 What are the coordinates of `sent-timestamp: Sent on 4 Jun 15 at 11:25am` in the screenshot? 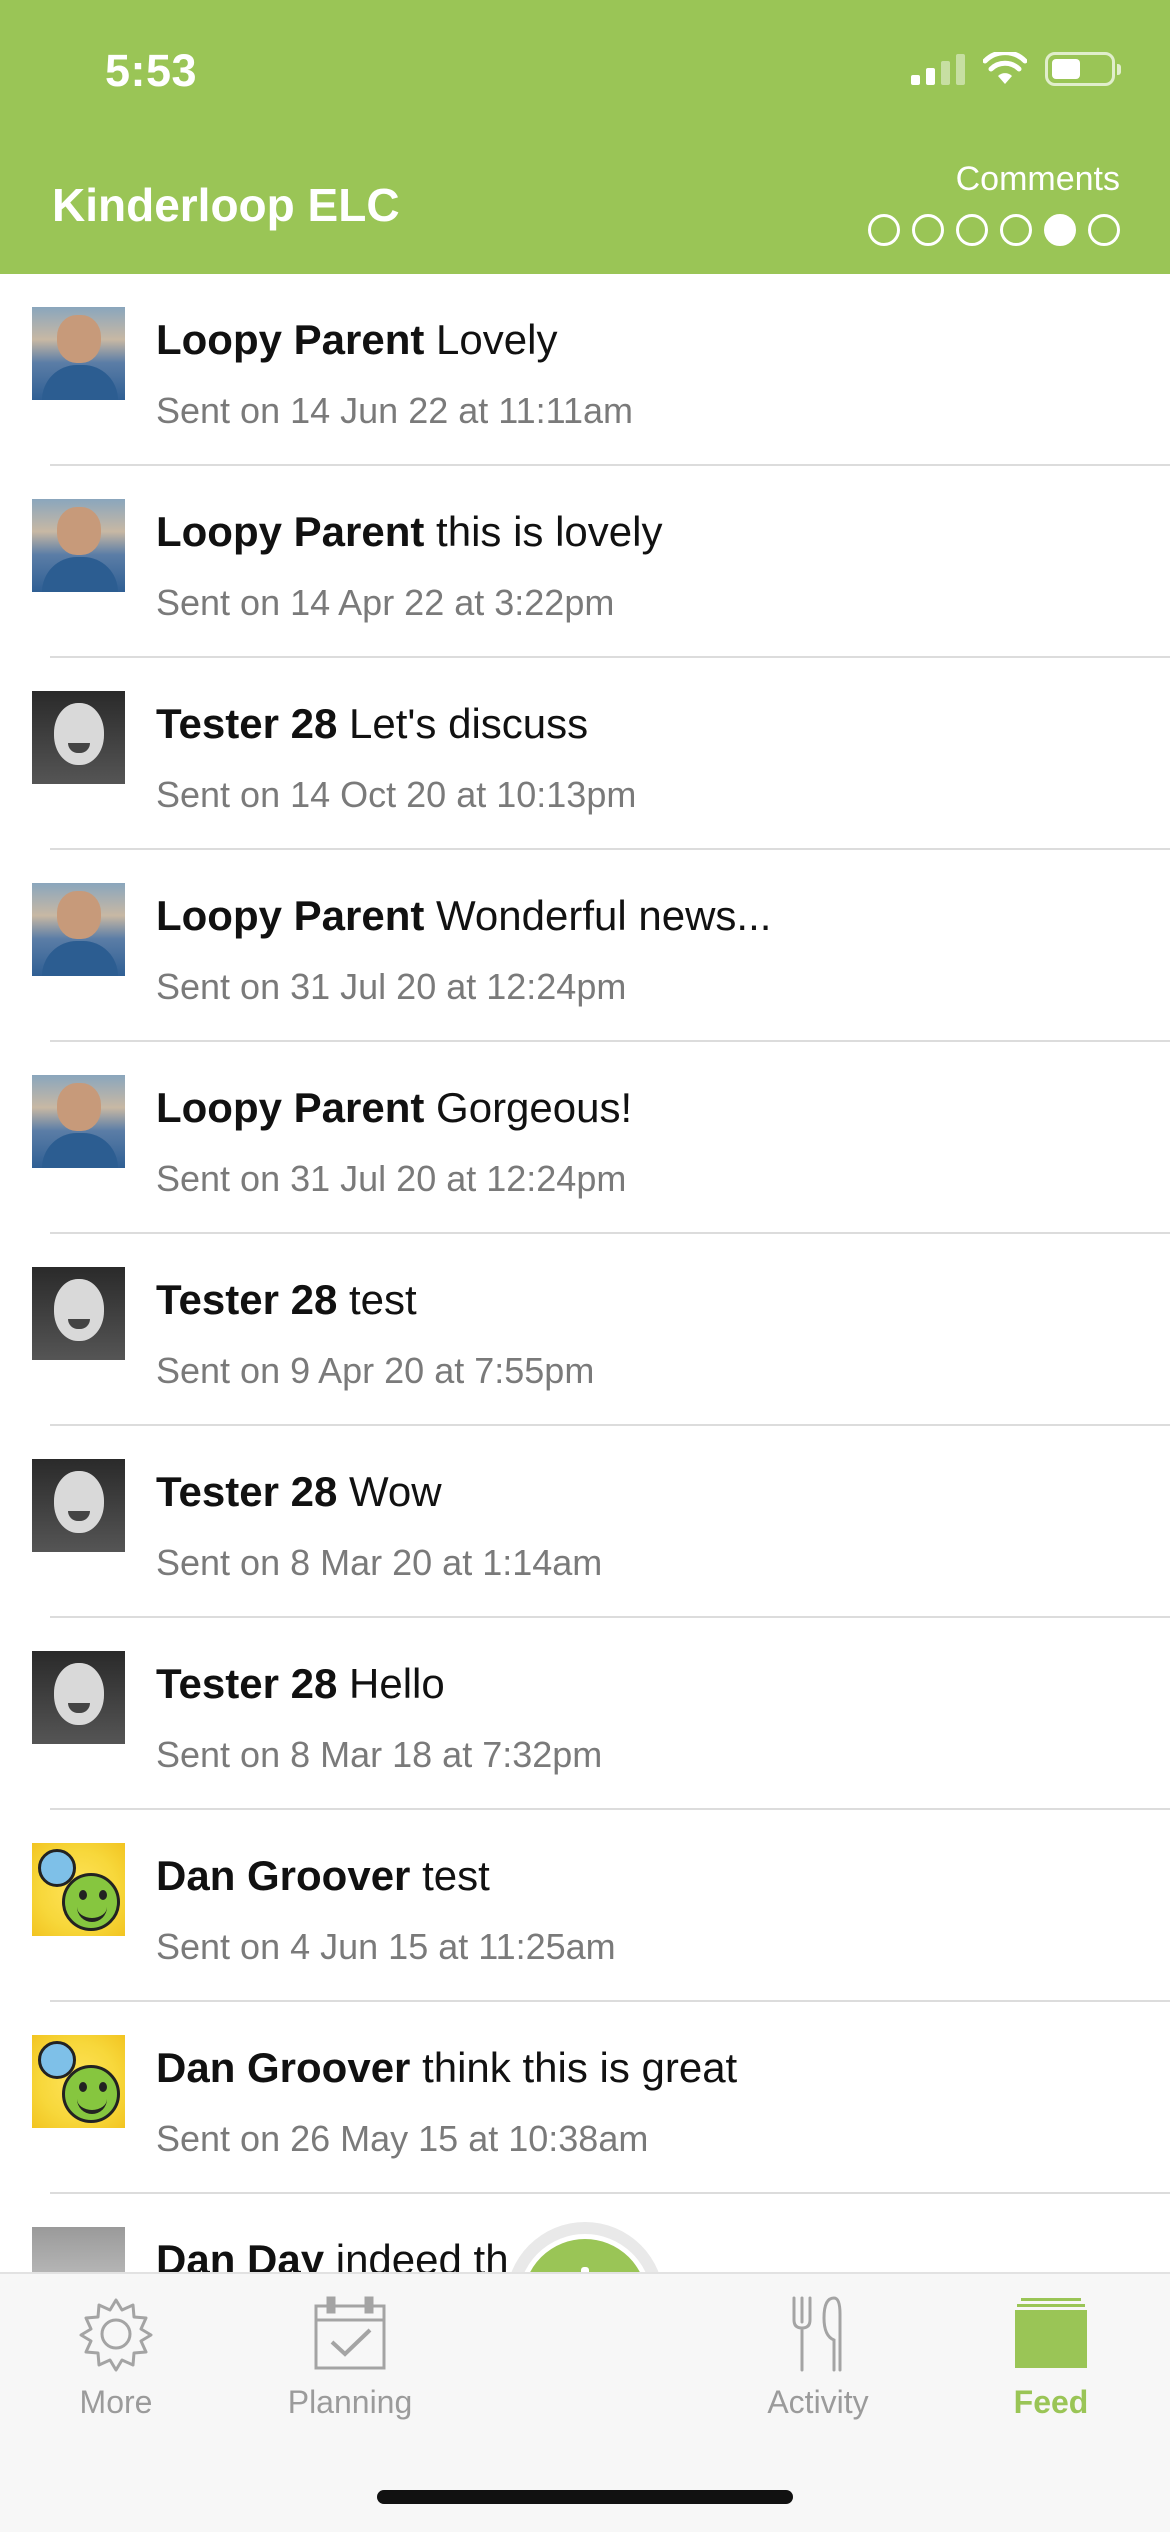 It's located at (386, 1946).